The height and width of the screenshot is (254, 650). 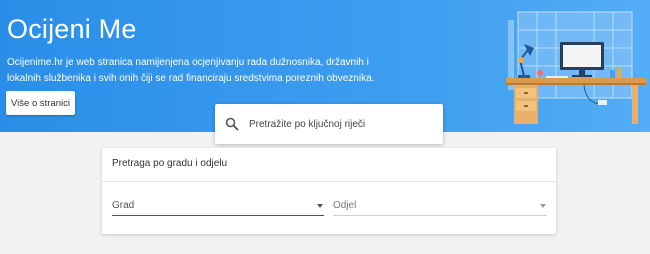 I want to click on page-title: Ocijeni Me, so click(x=72, y=29).